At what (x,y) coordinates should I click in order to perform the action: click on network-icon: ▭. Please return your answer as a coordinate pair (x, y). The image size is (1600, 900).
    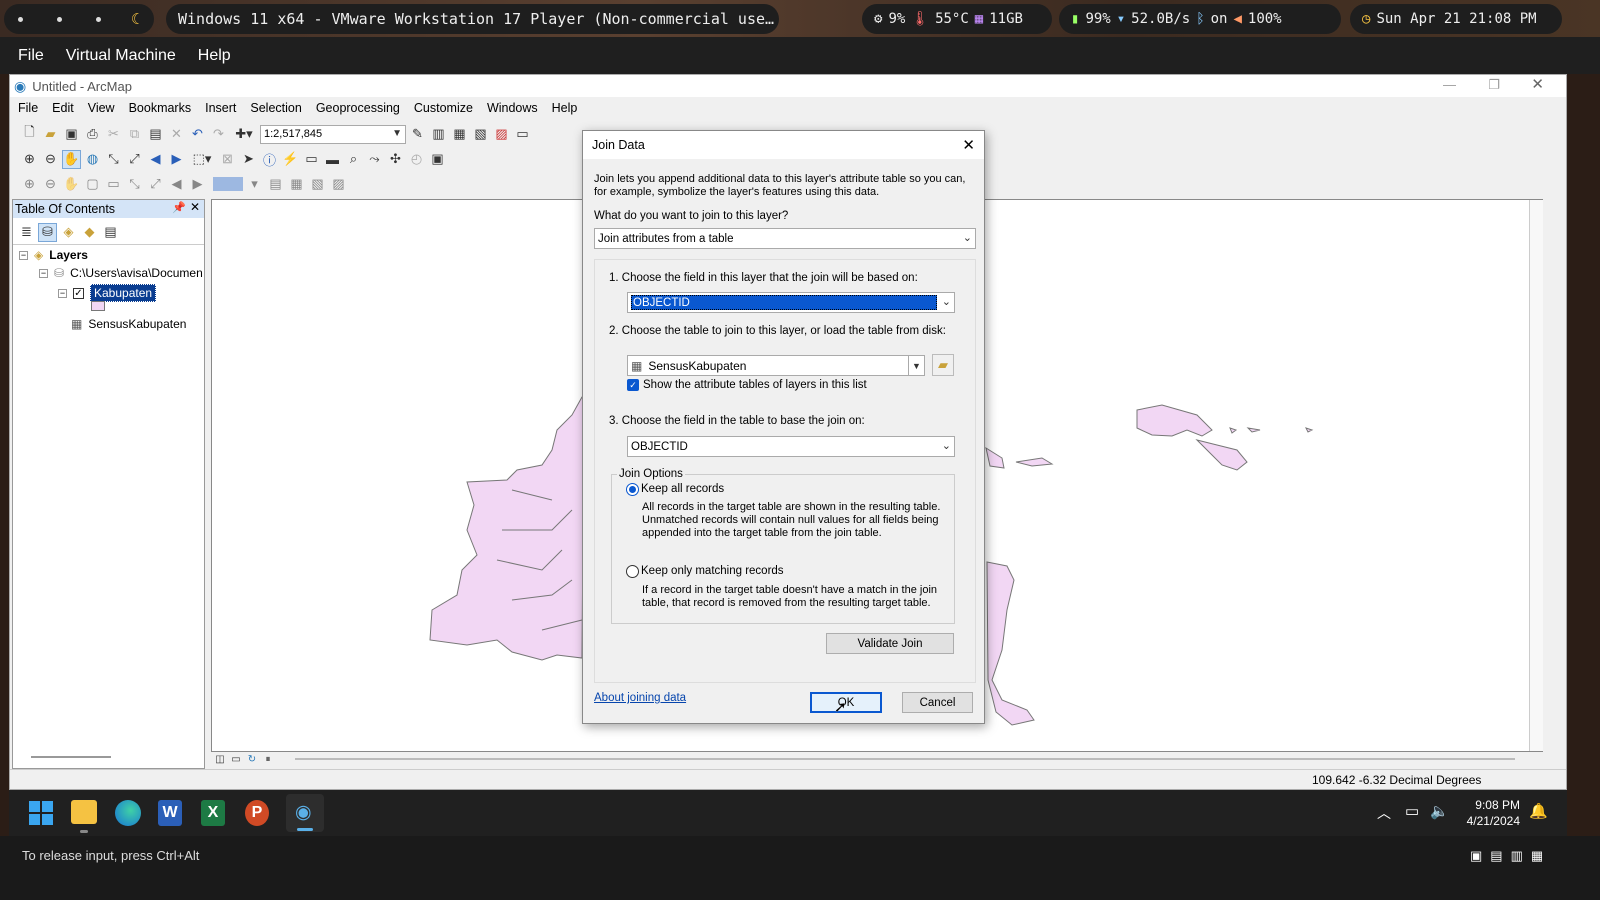
    Looking at the image, I should click on (1412, 811).